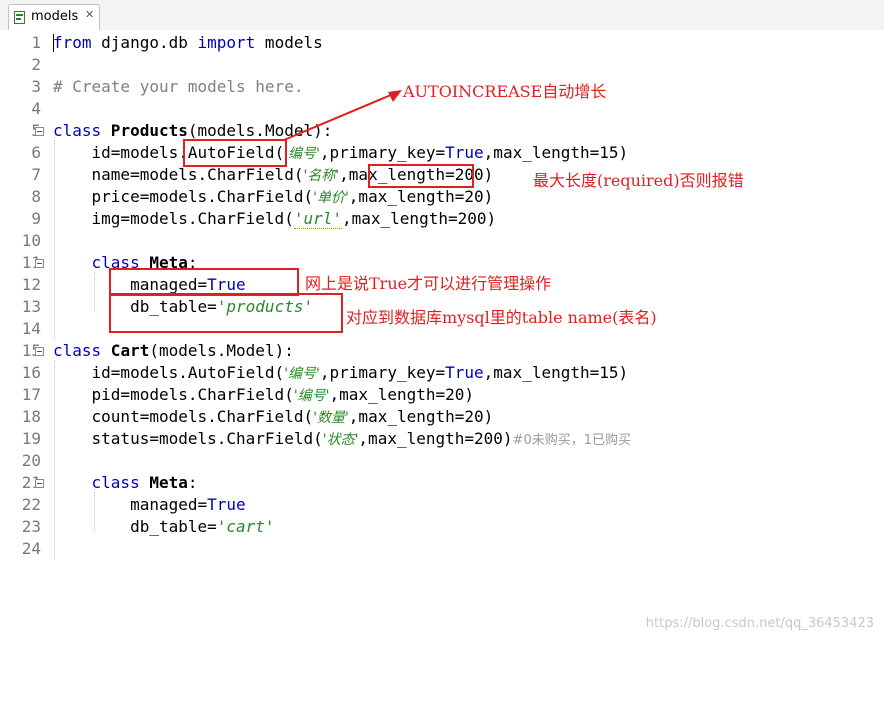  I want to click on code-text: :, so click(192, 482).